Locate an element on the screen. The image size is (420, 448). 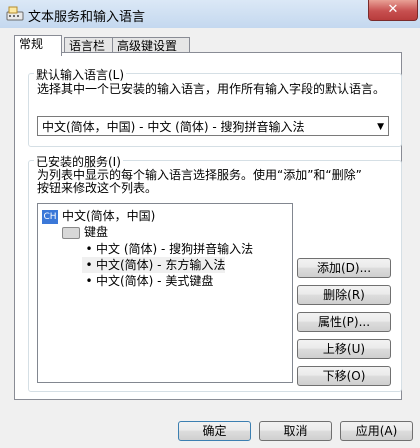
cancel-button: 取消 is located at coordinates (295, 431).